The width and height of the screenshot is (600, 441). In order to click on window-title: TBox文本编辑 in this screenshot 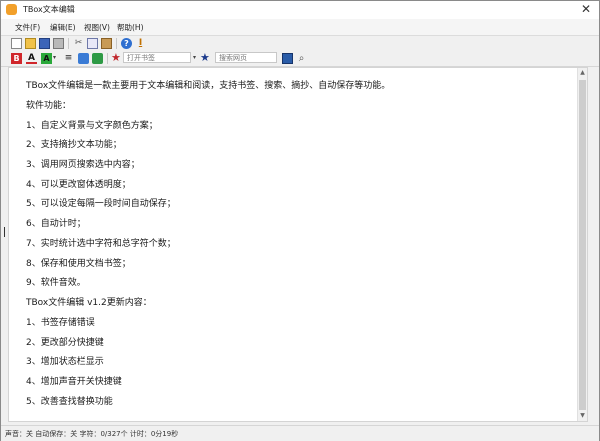, I will do `click(49, 9)`.